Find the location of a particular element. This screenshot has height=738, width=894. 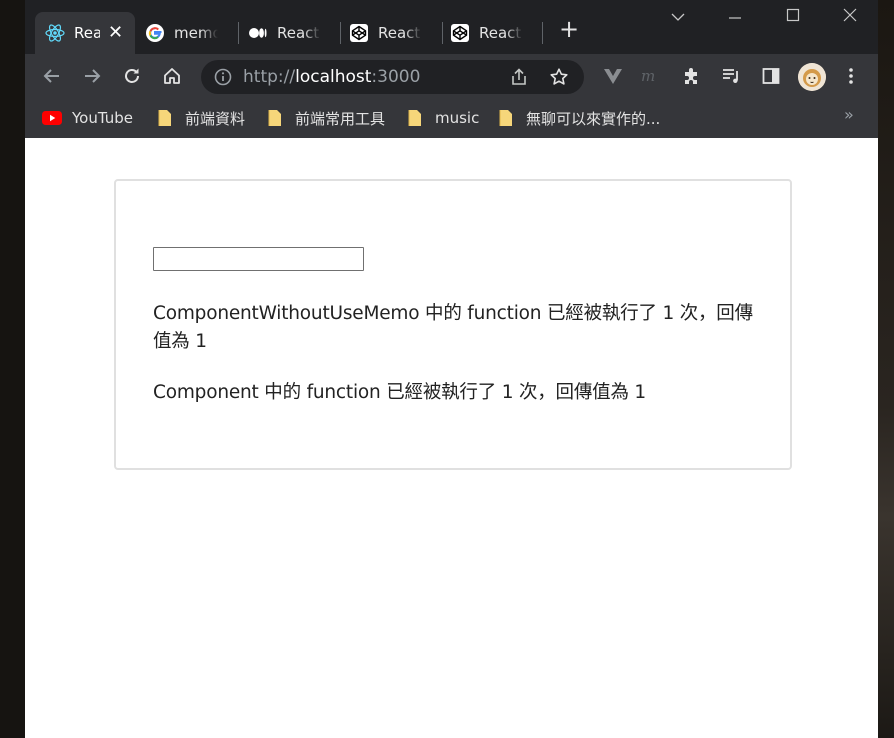

site-info-icon is located at coordinates (223, 77).